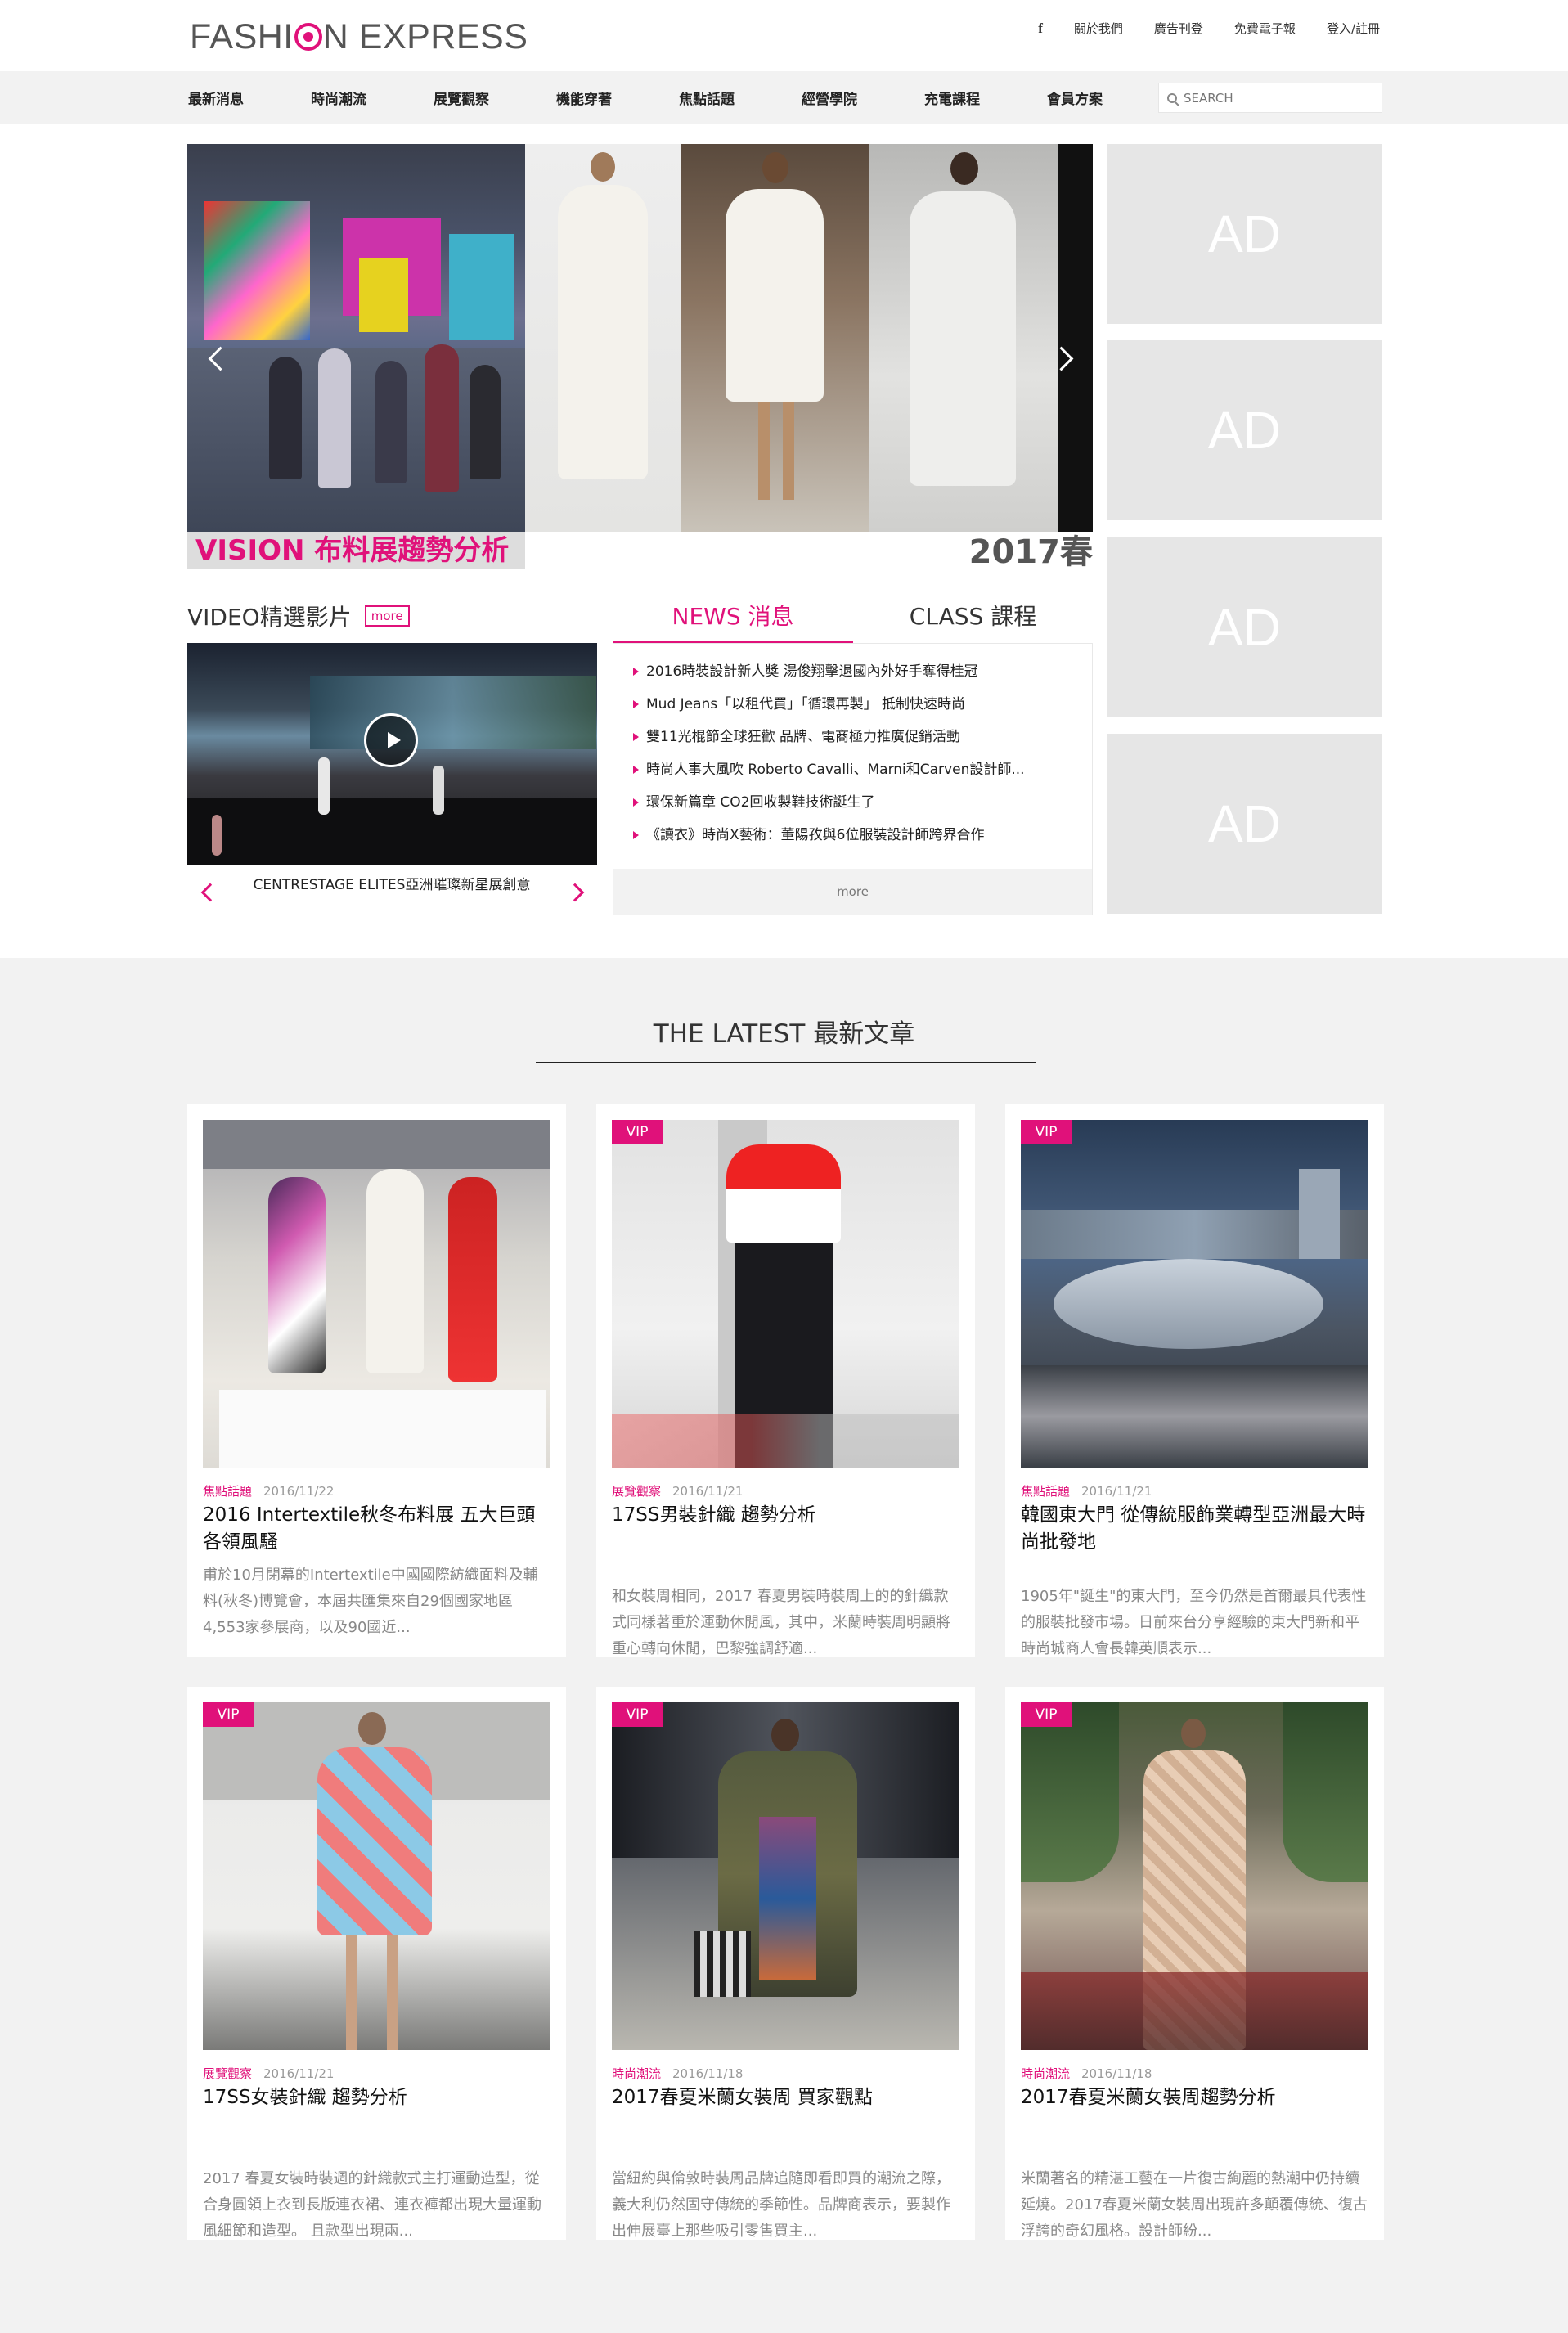 The width and height of the screenshot is (1568, 2333). What do you see at coordinates (1172, 97) in the screenshot?
I see `search-icon` at bounding box center [1172, 97].